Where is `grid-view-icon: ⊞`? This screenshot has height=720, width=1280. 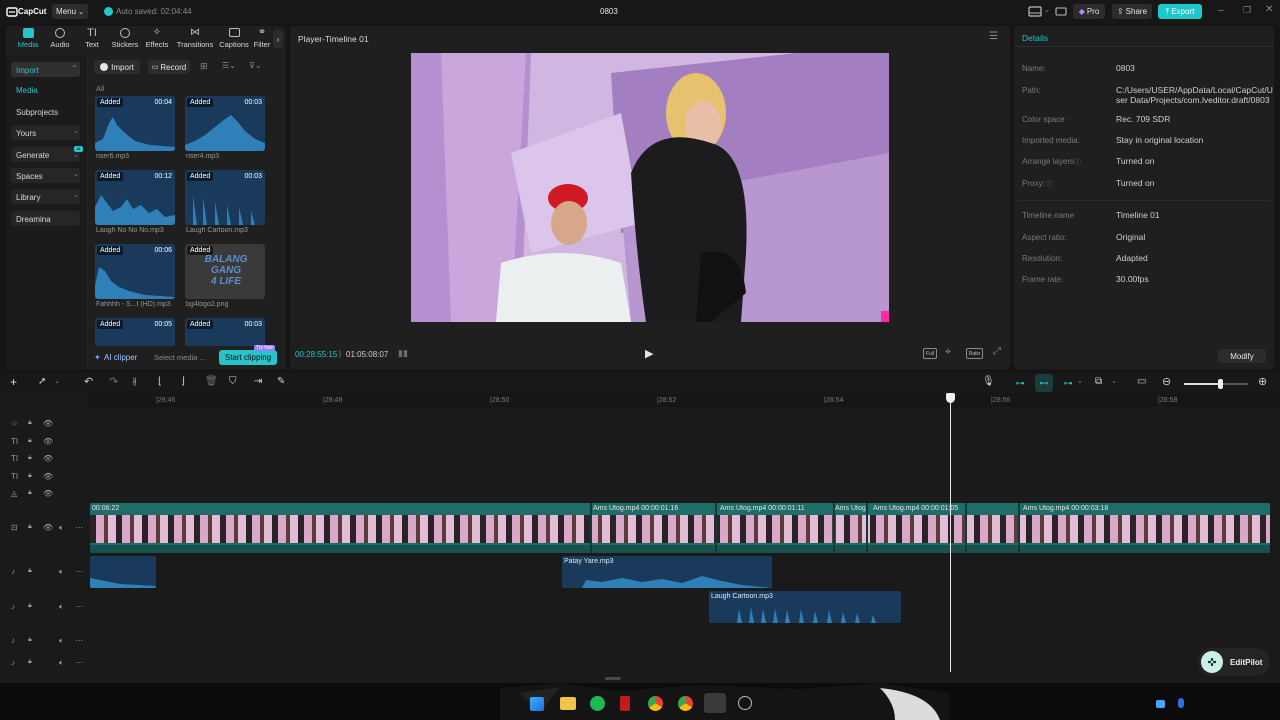 grid-view-icon: ⊞ is located at coordinates (204, 66).